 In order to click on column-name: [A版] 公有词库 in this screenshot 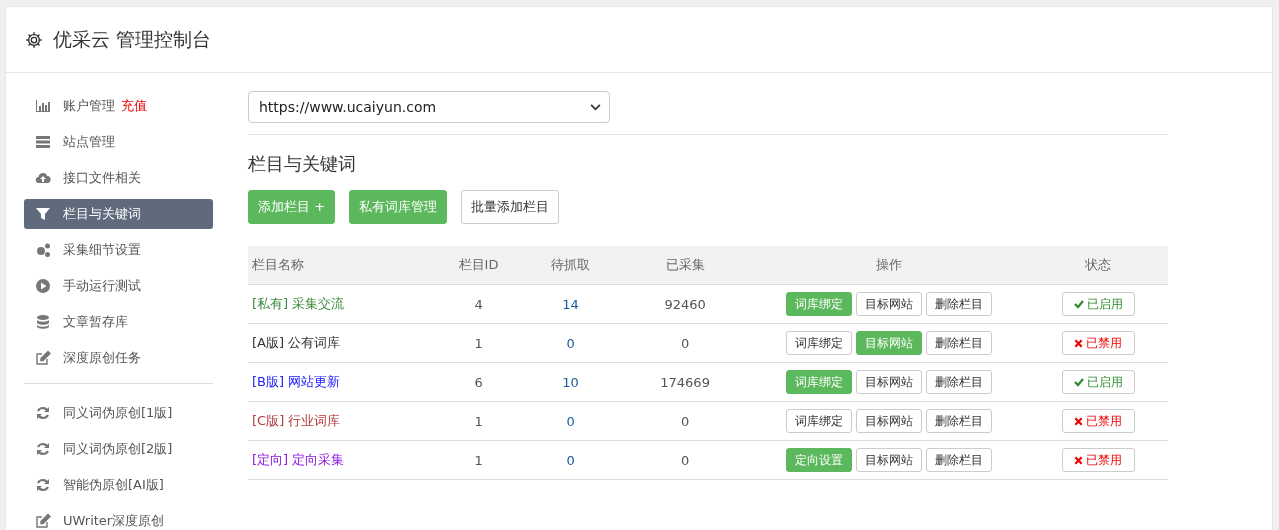, I will do `click(342, 343)`.